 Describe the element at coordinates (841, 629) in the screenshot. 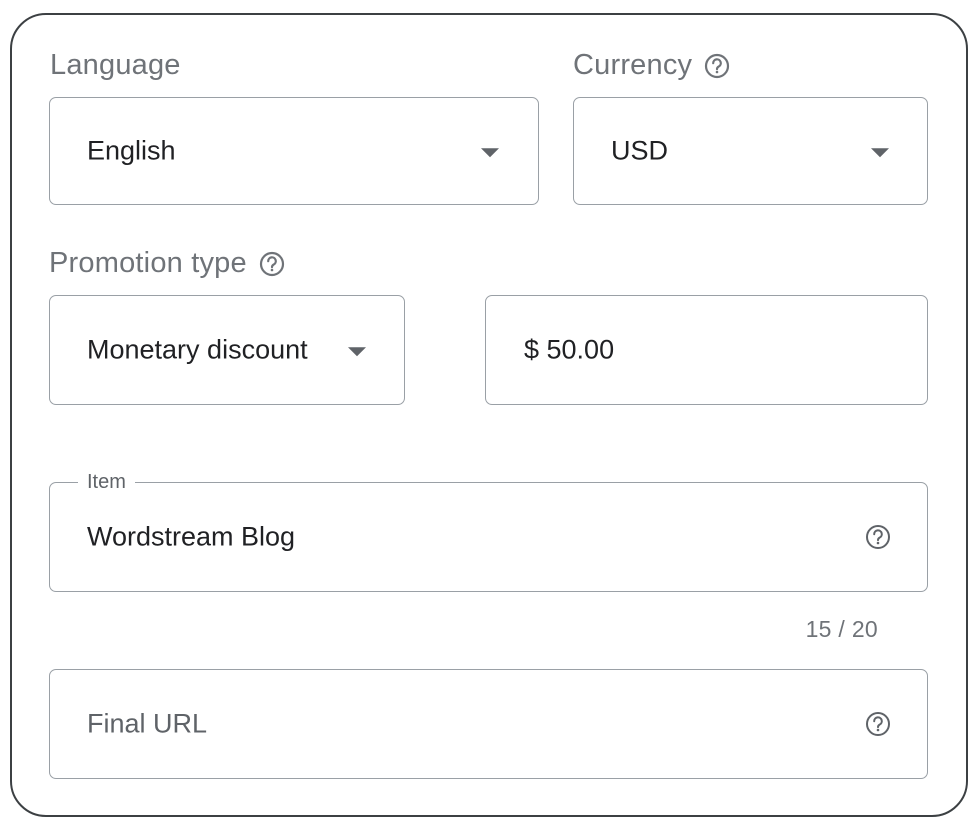

I see `item-character-counter: 15 / 20` at that location.